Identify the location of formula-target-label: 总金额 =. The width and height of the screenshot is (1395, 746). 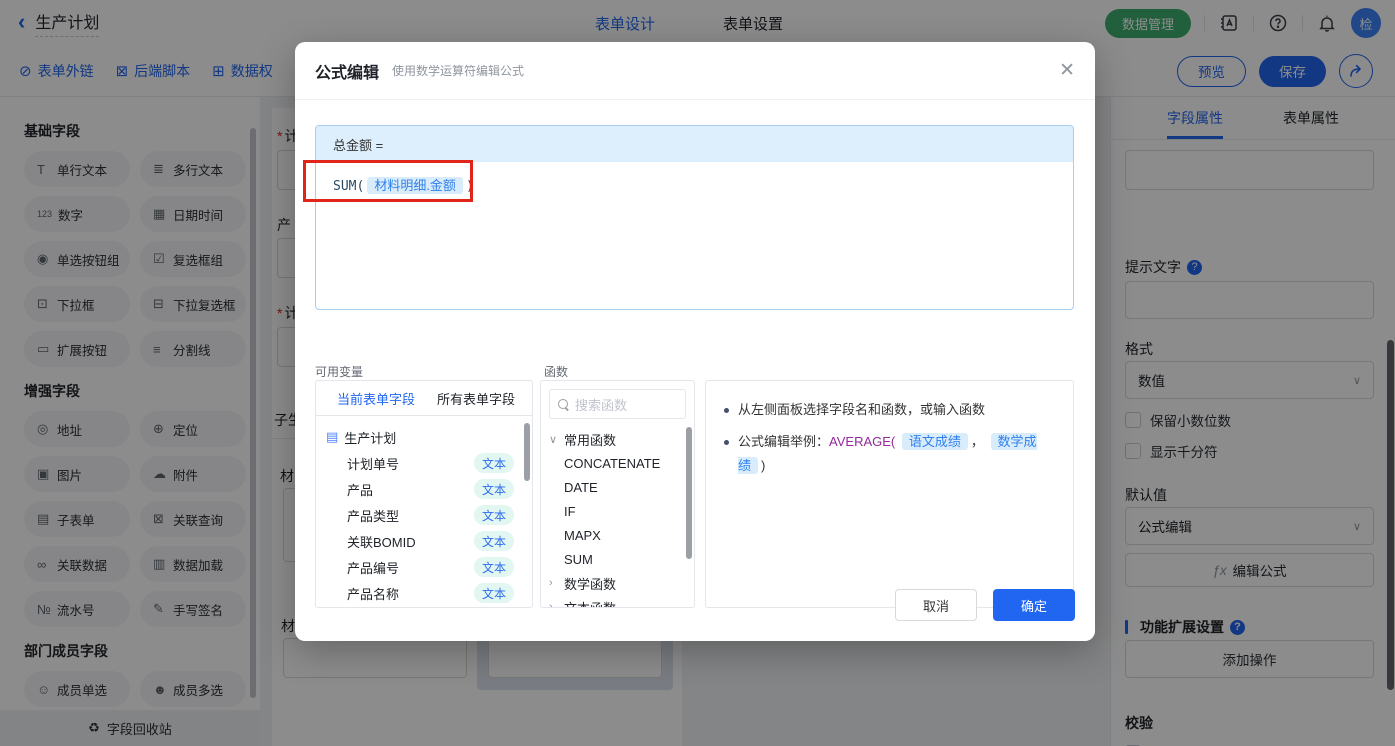
(358, 145).